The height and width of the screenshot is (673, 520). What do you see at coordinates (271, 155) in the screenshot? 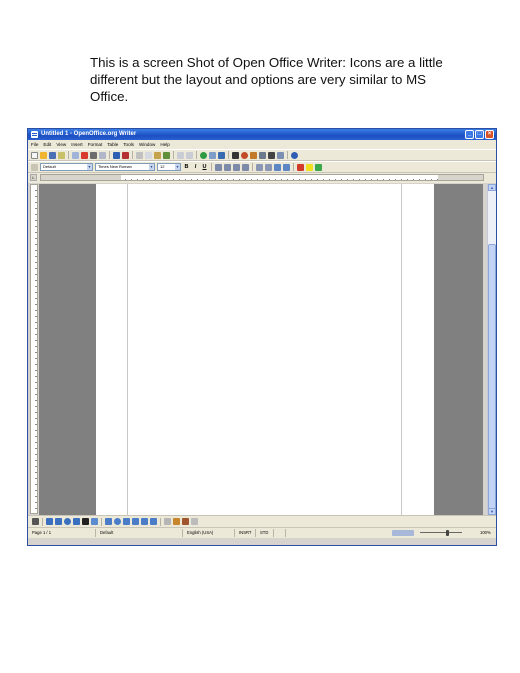
I see `nonprinting-chars-icon` at bounding box center [271, 155].